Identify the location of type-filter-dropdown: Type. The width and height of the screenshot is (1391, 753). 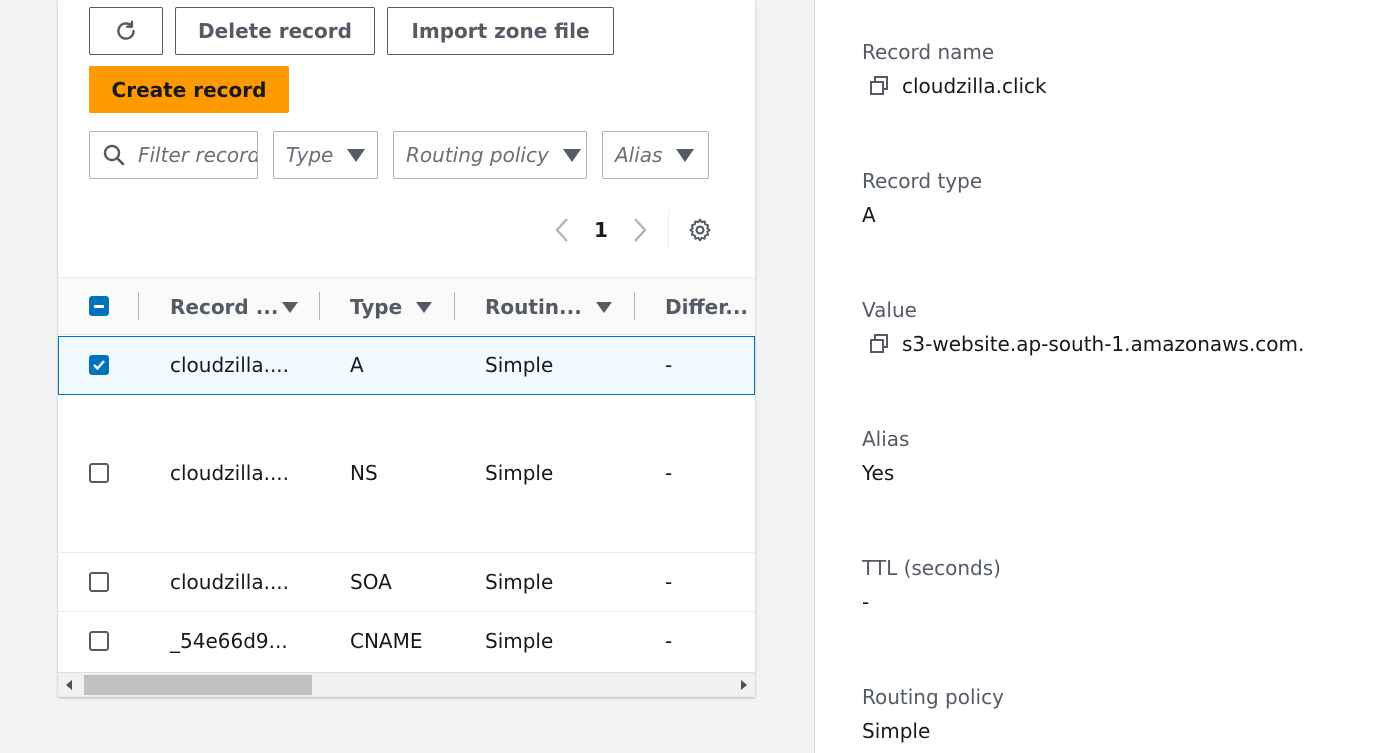
(325, 155).